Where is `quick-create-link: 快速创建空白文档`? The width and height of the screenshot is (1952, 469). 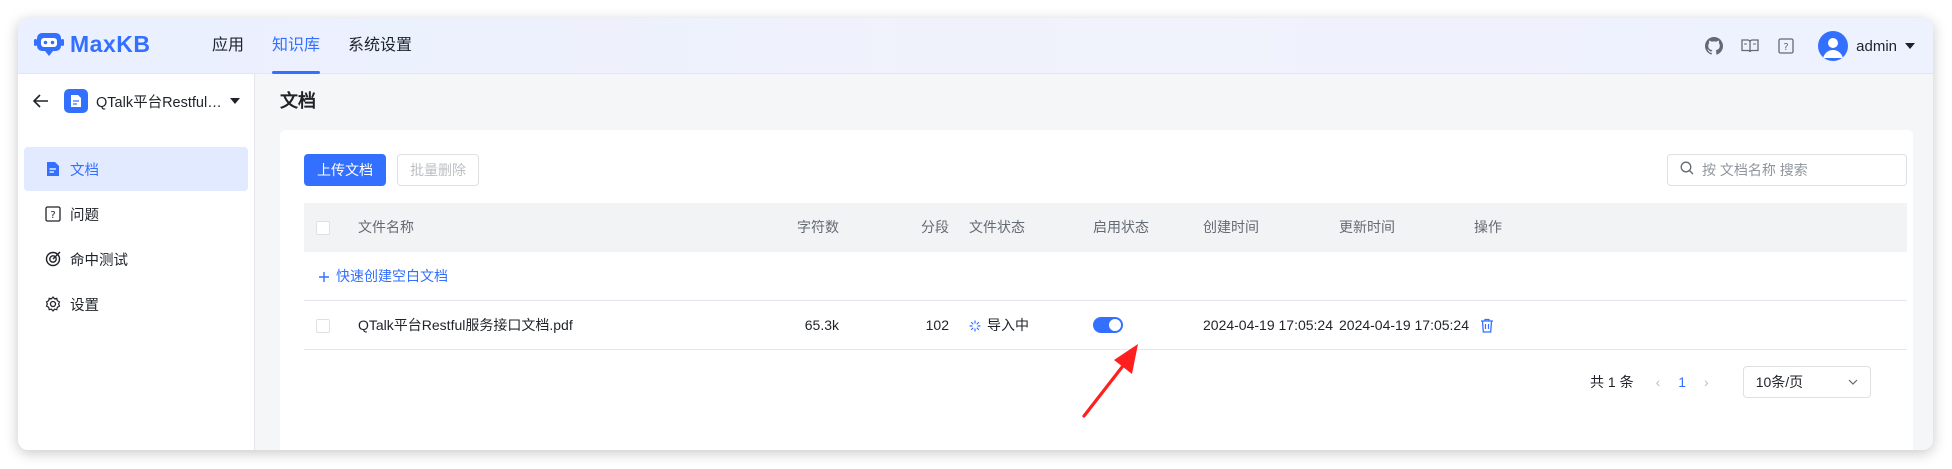 quick-create-link: 快速创建空白文档 is located at coordinates (383, 276).